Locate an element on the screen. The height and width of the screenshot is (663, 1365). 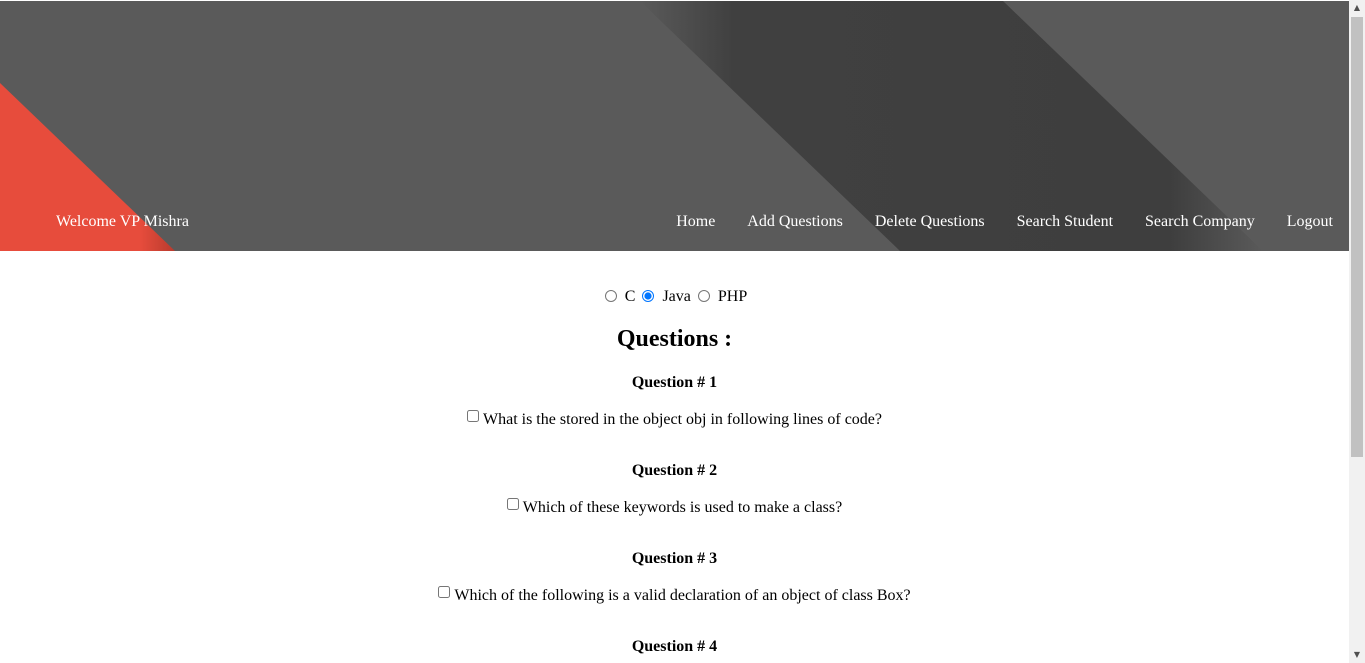
radio-label-php: PHP is located at coordinates (732, 296).